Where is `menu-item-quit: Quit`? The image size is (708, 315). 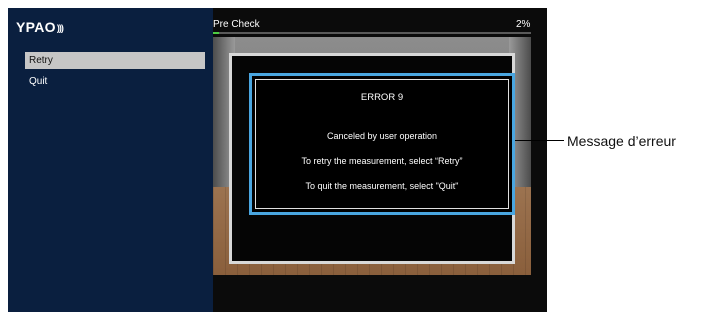
menu-item-quit: Quit is located at coordinates (115, 81).